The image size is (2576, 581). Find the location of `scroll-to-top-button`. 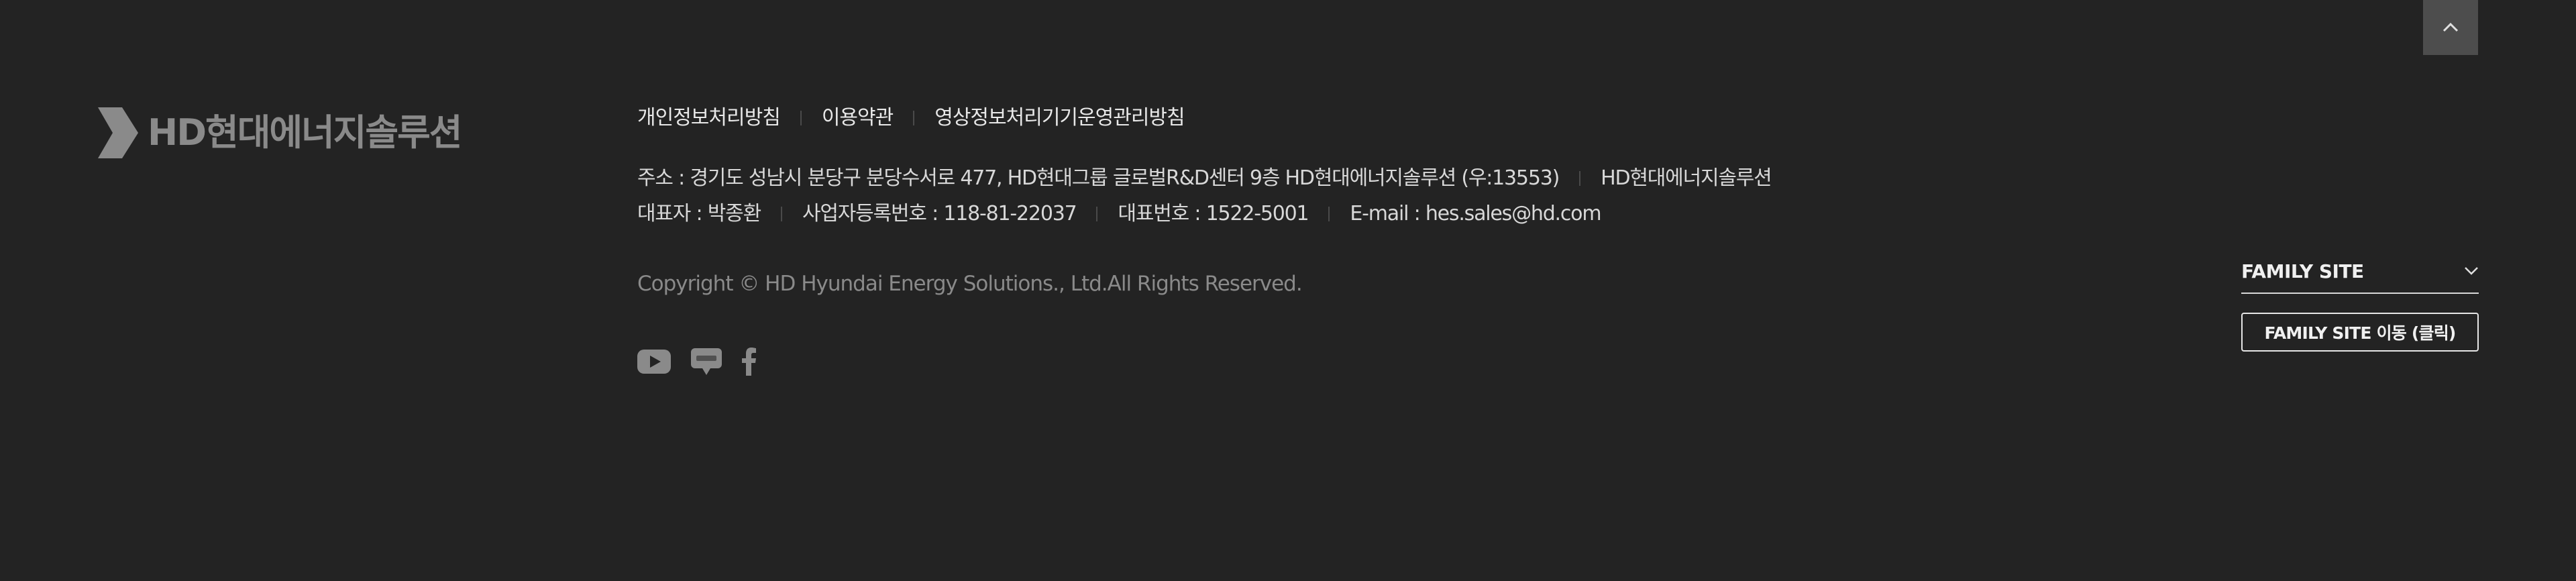

scroll-to-top-button is located at coordinates (2450, 27).